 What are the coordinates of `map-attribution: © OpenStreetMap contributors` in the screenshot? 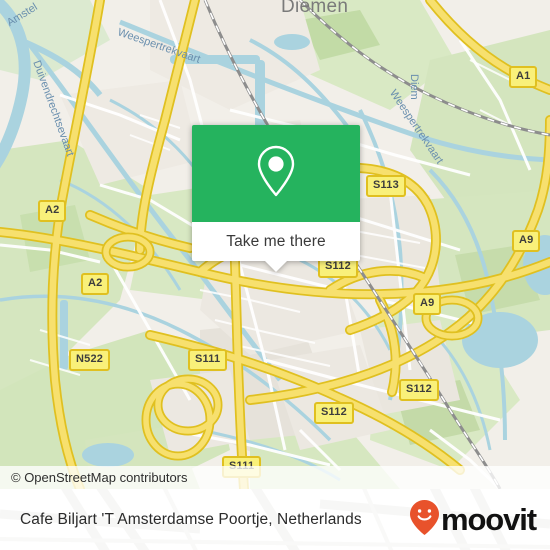 It's located at (275, 477).